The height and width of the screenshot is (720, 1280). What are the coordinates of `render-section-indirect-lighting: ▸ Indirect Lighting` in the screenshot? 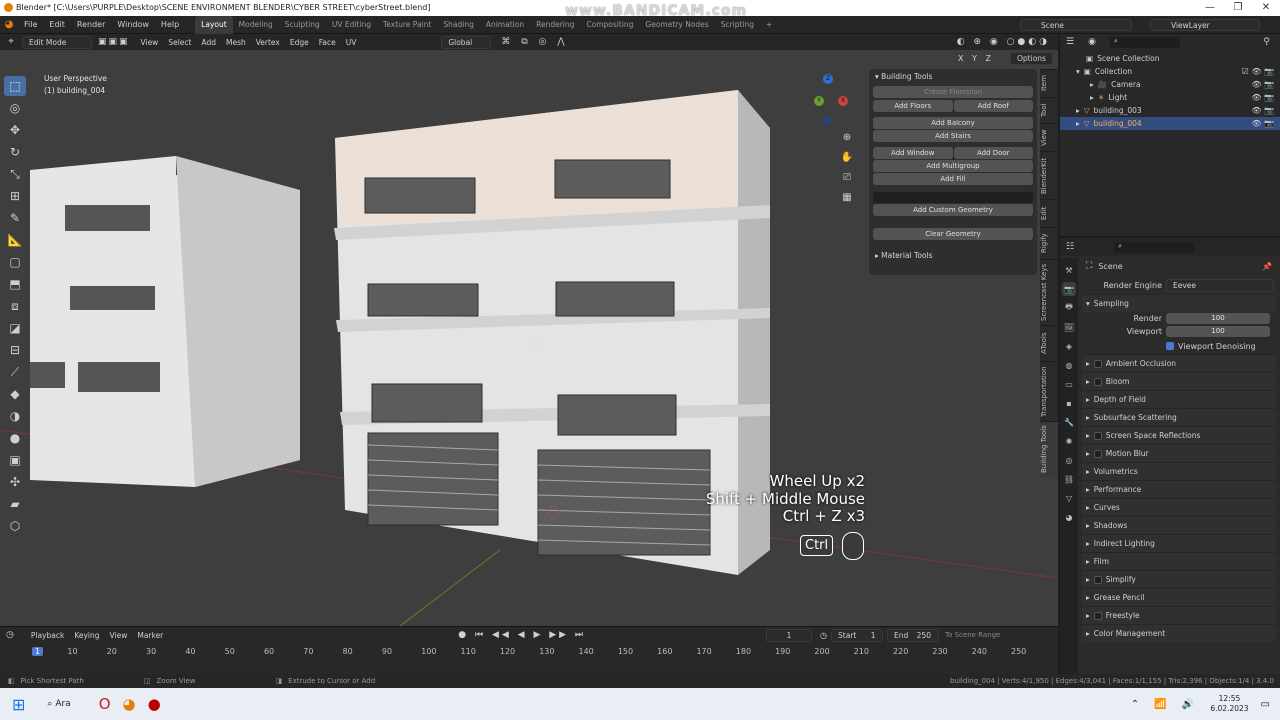 It's located at (1179, 543).